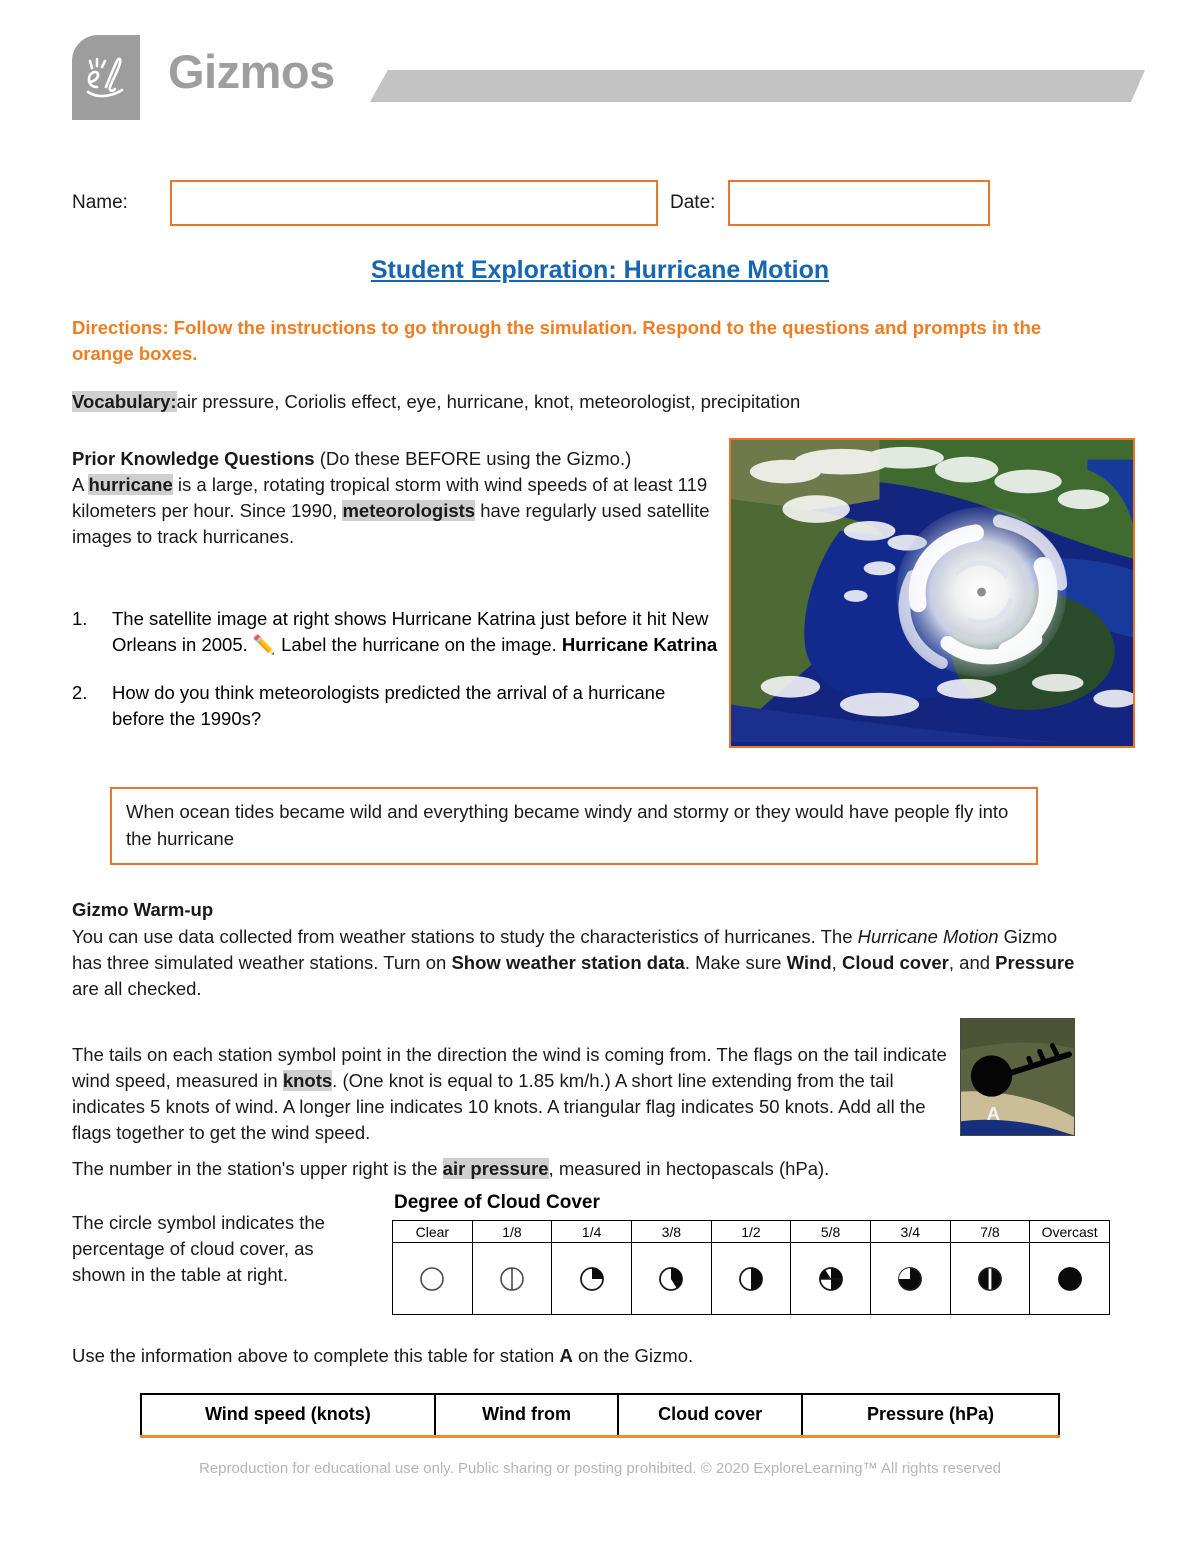  Describe the element at coordinates (143, 909) in the screenshot. I see `gizmo-warmup-heading: Gizmo Warm-up` at that location.